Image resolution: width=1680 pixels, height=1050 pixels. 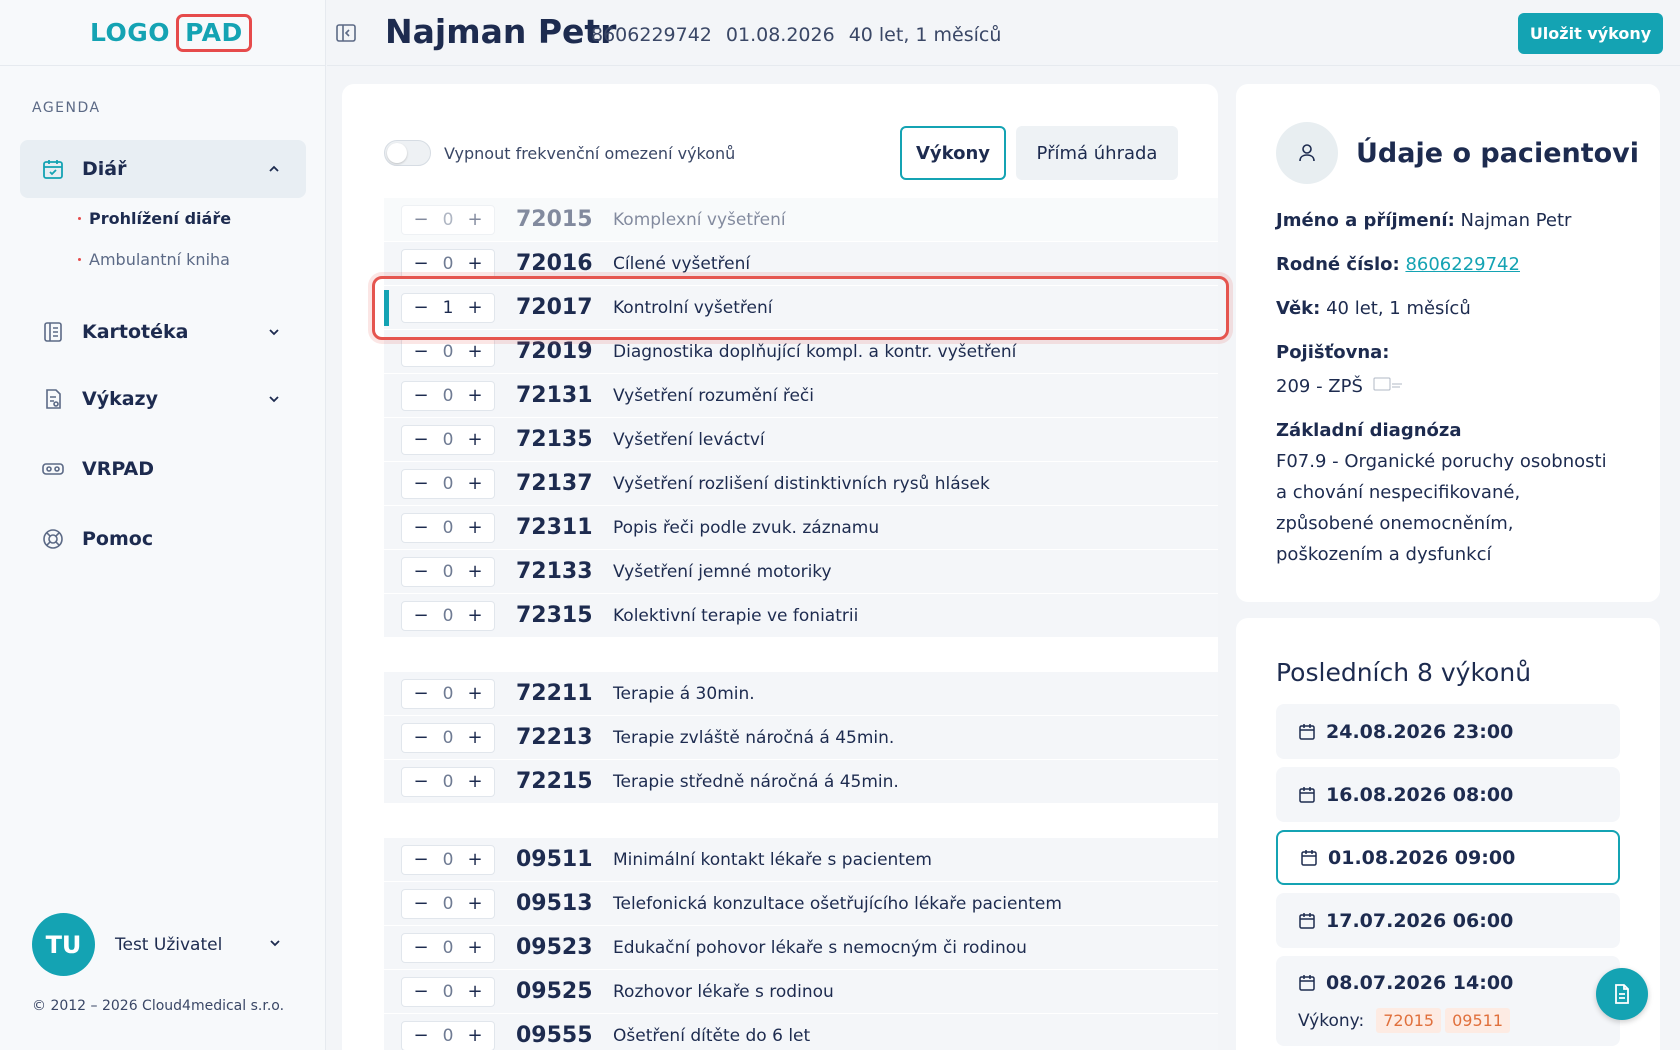 What do you see at coordinates (1319, 386) in the screenshot?
I see `info-value: 209 - ZPŠ` at bounding box center [1319, 386].